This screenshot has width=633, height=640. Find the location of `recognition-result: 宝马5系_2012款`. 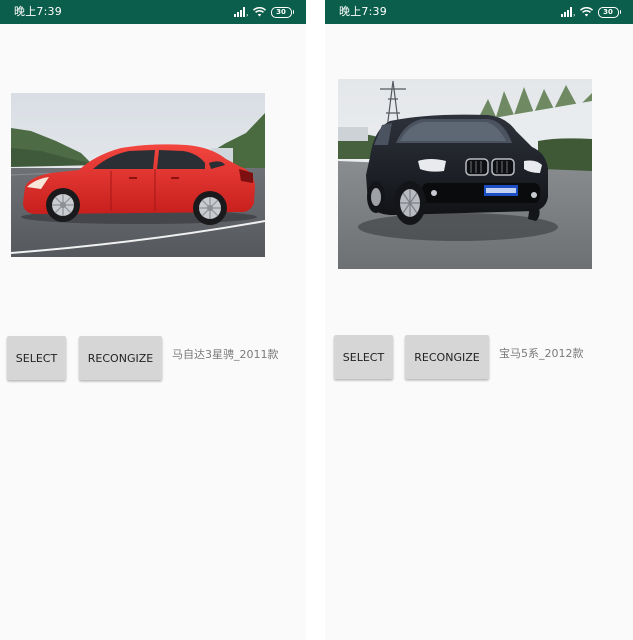

recognition-result: 宝马5系_2012款 is located at coordinates (541, 353).